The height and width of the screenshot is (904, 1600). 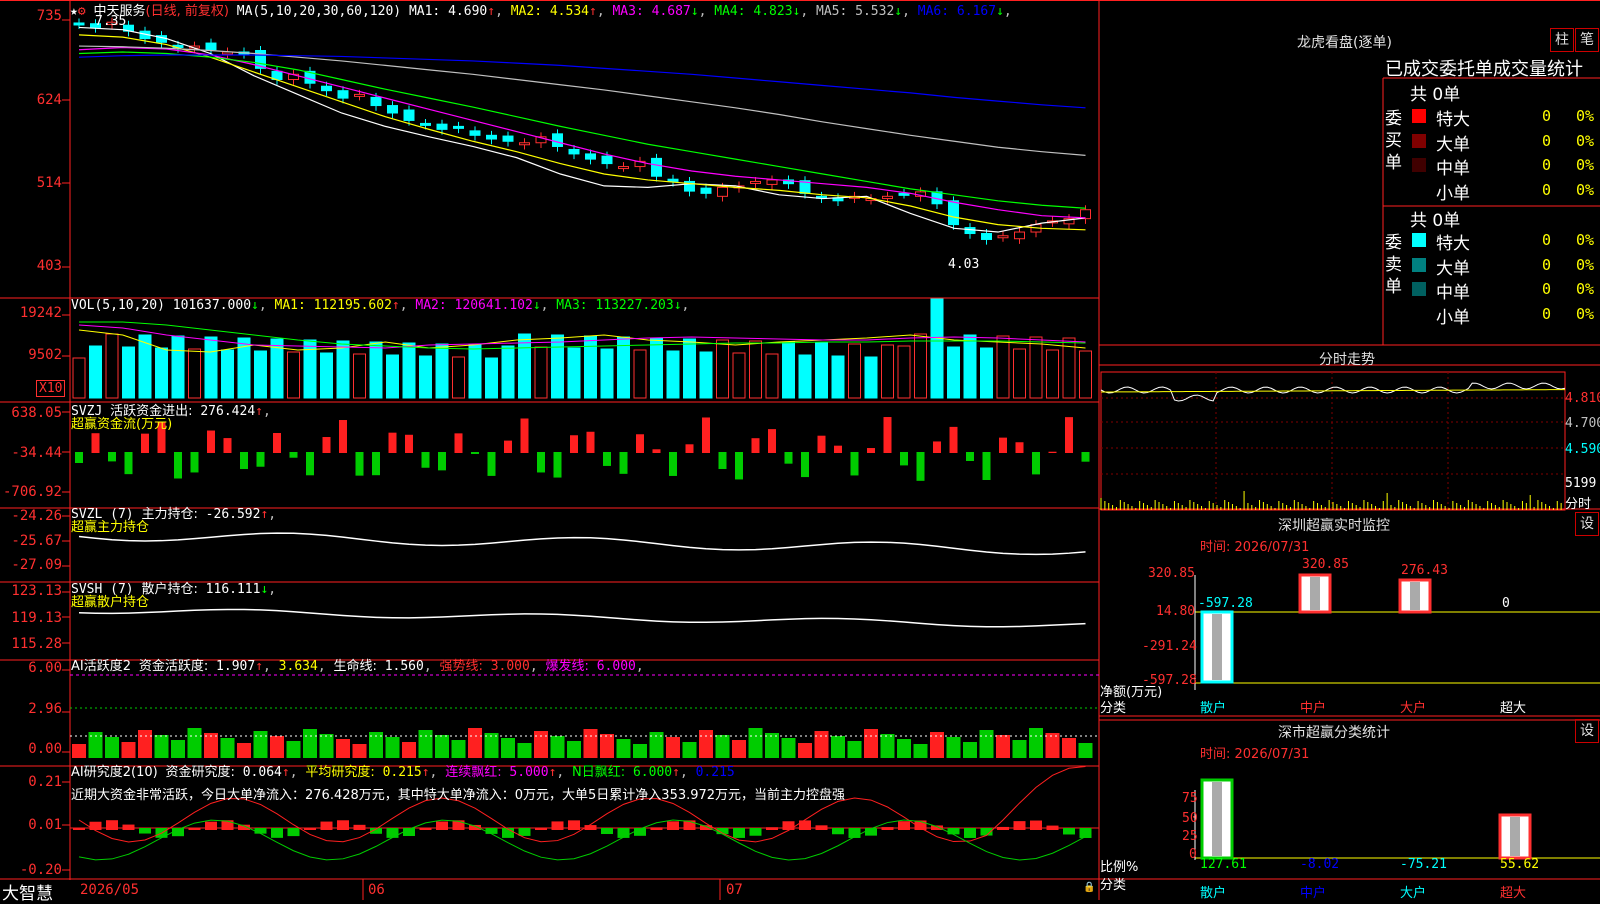 I want to click on settings-icon: ⚙, so click(x=82, y=11).